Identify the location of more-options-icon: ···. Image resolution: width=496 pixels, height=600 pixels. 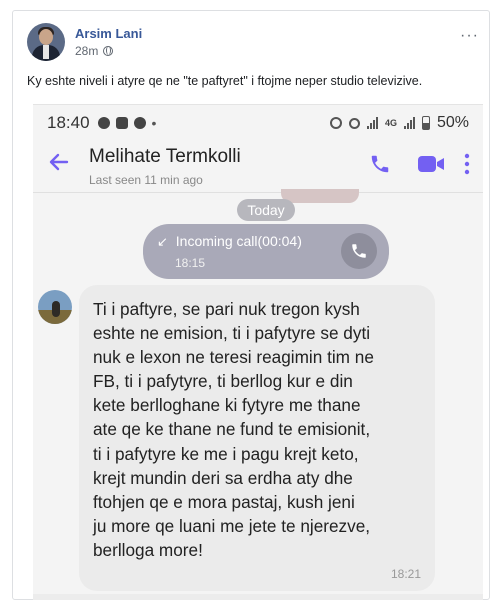
(469, 36).